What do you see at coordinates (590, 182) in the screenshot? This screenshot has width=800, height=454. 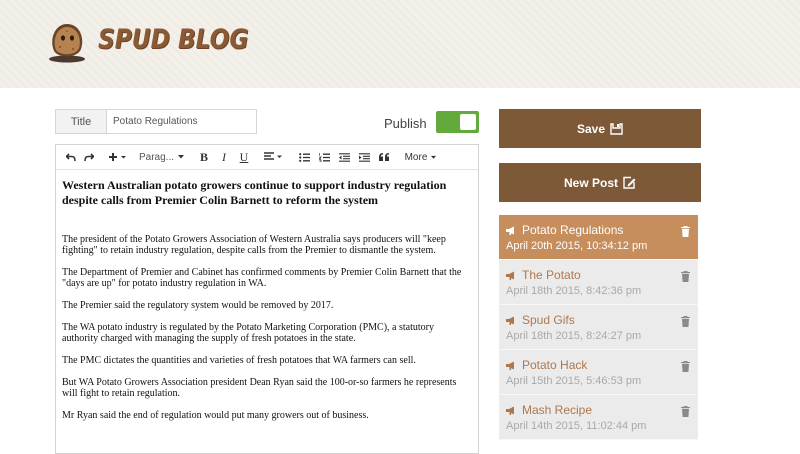 I see `new-post-button-label: New Post` at bounding box center [590, 182].